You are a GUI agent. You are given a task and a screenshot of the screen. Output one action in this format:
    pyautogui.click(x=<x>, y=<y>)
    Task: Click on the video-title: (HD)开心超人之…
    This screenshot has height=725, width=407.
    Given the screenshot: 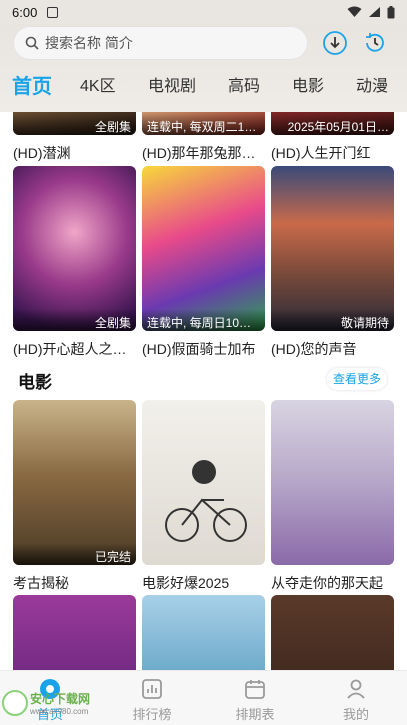 What is the action you would take?
    pyautogui.click(x=70, y=349)
    